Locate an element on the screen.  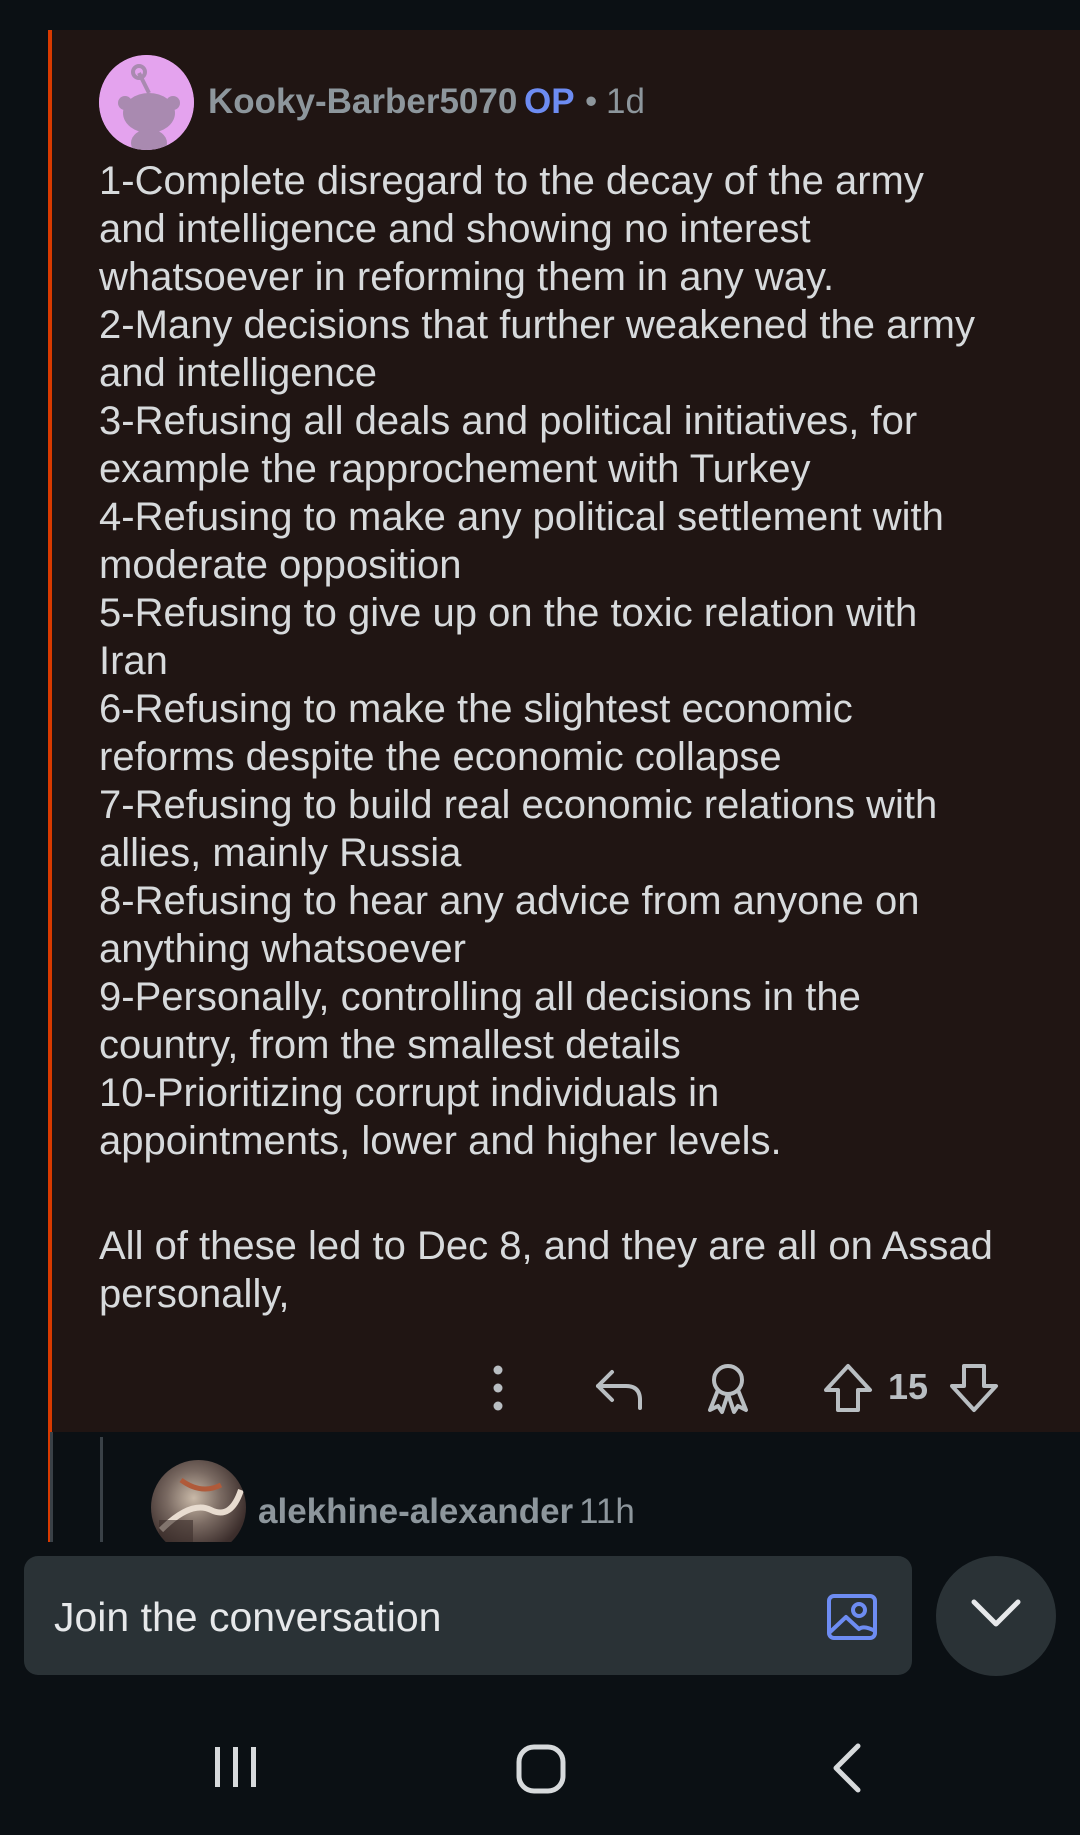
comment-line: reforms despite the economic collapse is located at coordinates (440, 757).